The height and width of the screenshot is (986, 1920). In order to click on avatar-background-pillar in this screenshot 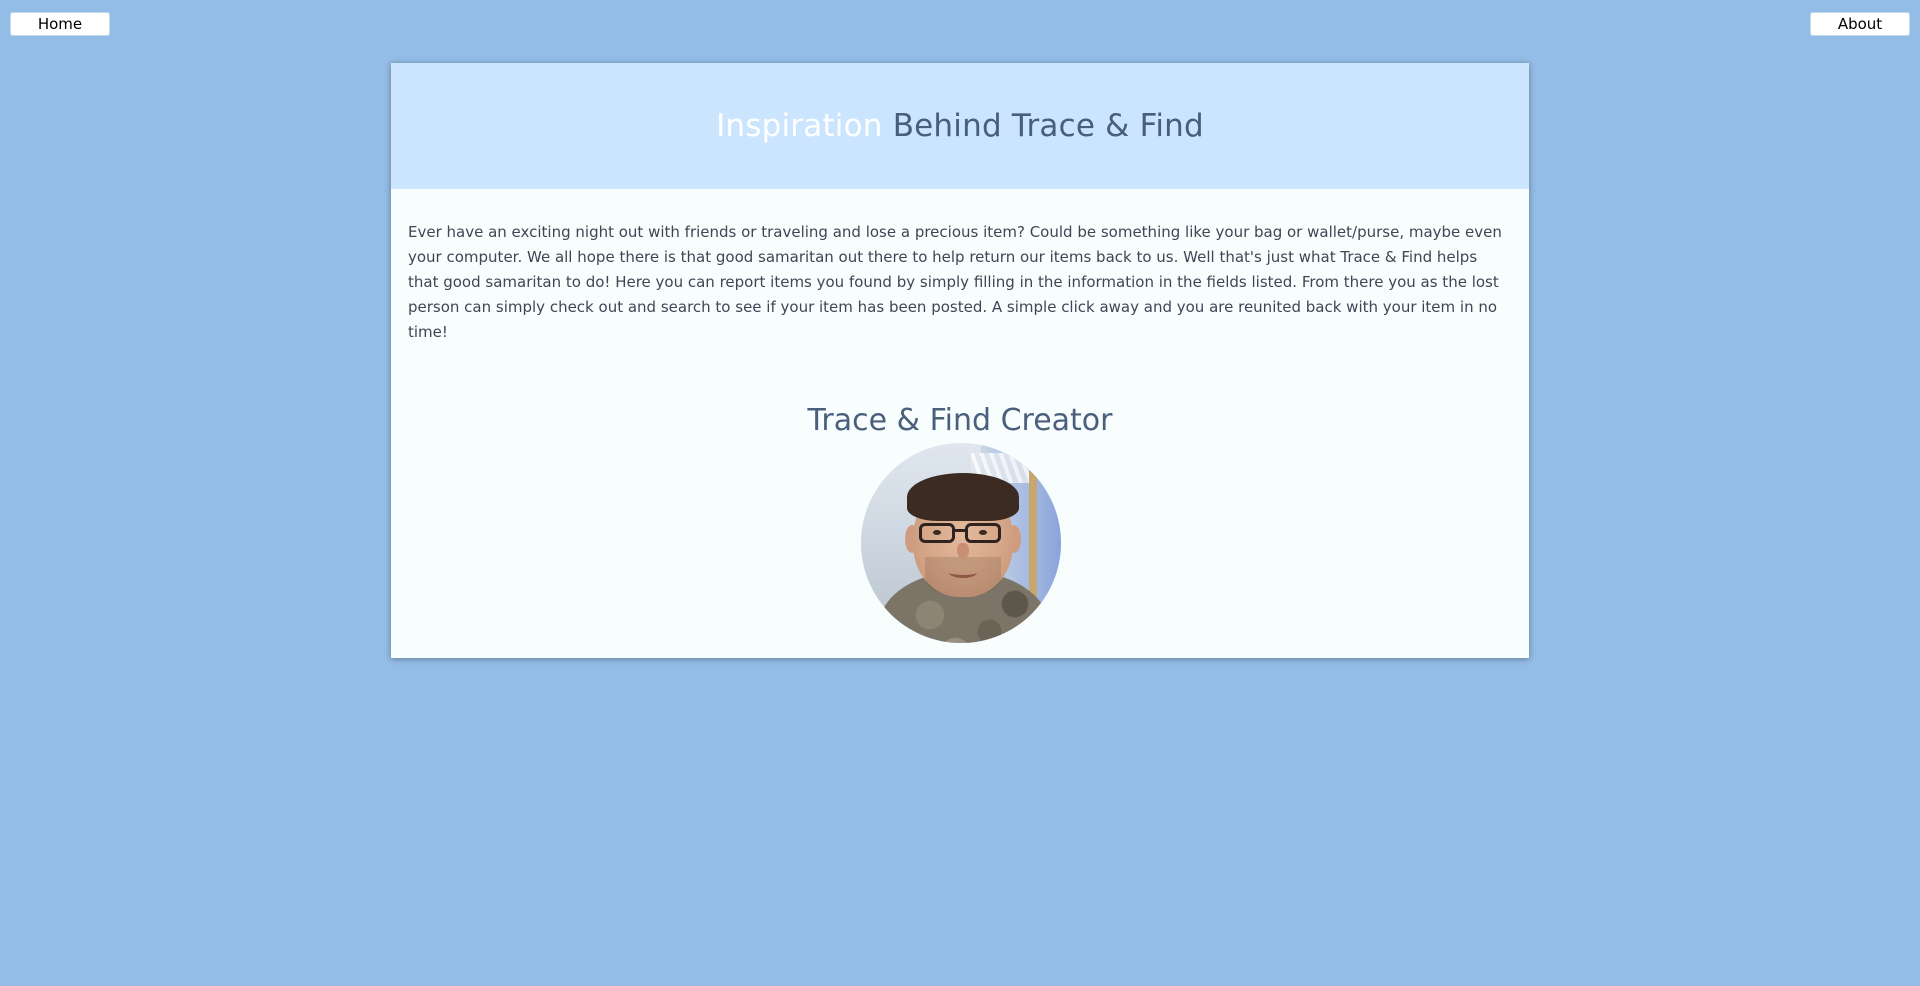, I will do `click(1033, 533)`.